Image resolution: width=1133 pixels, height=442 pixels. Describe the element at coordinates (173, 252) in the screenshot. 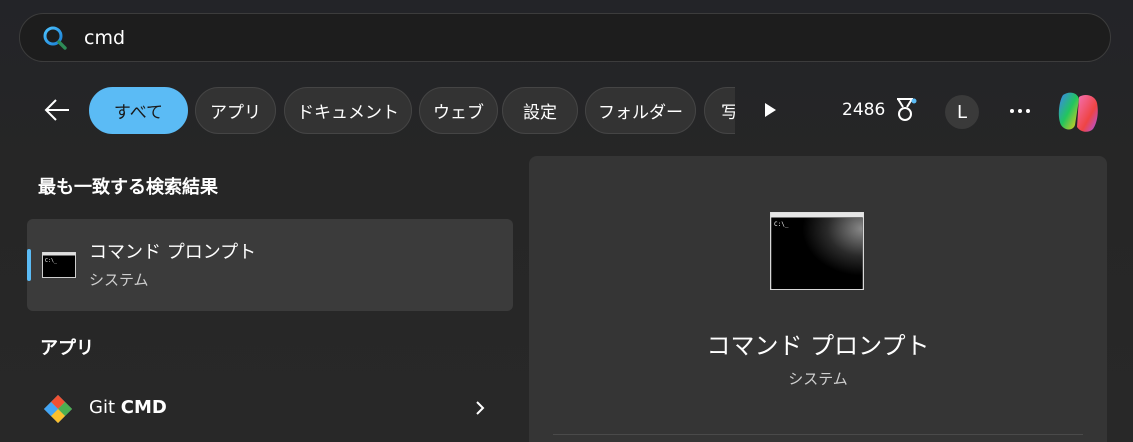

I see `result-title: コマンド プロンプト` at that location.